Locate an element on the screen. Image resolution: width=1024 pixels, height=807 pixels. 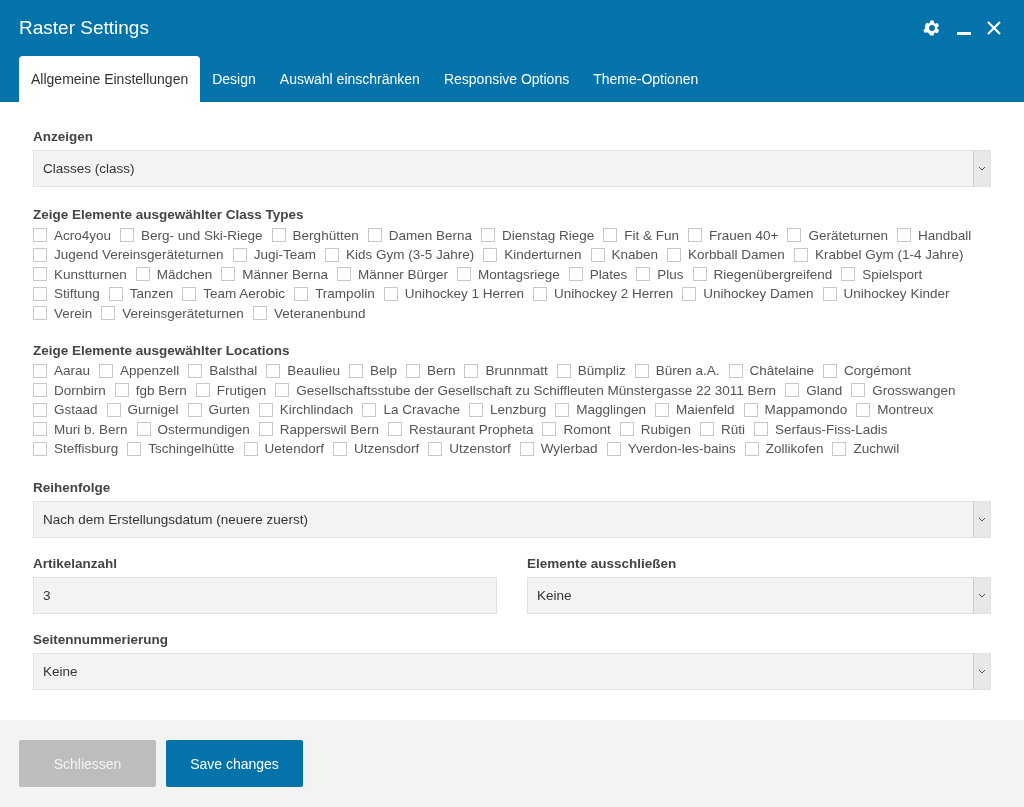
field-label: Zeige Elemente ausgewählter Class Types is located at coordinates (169, 214).